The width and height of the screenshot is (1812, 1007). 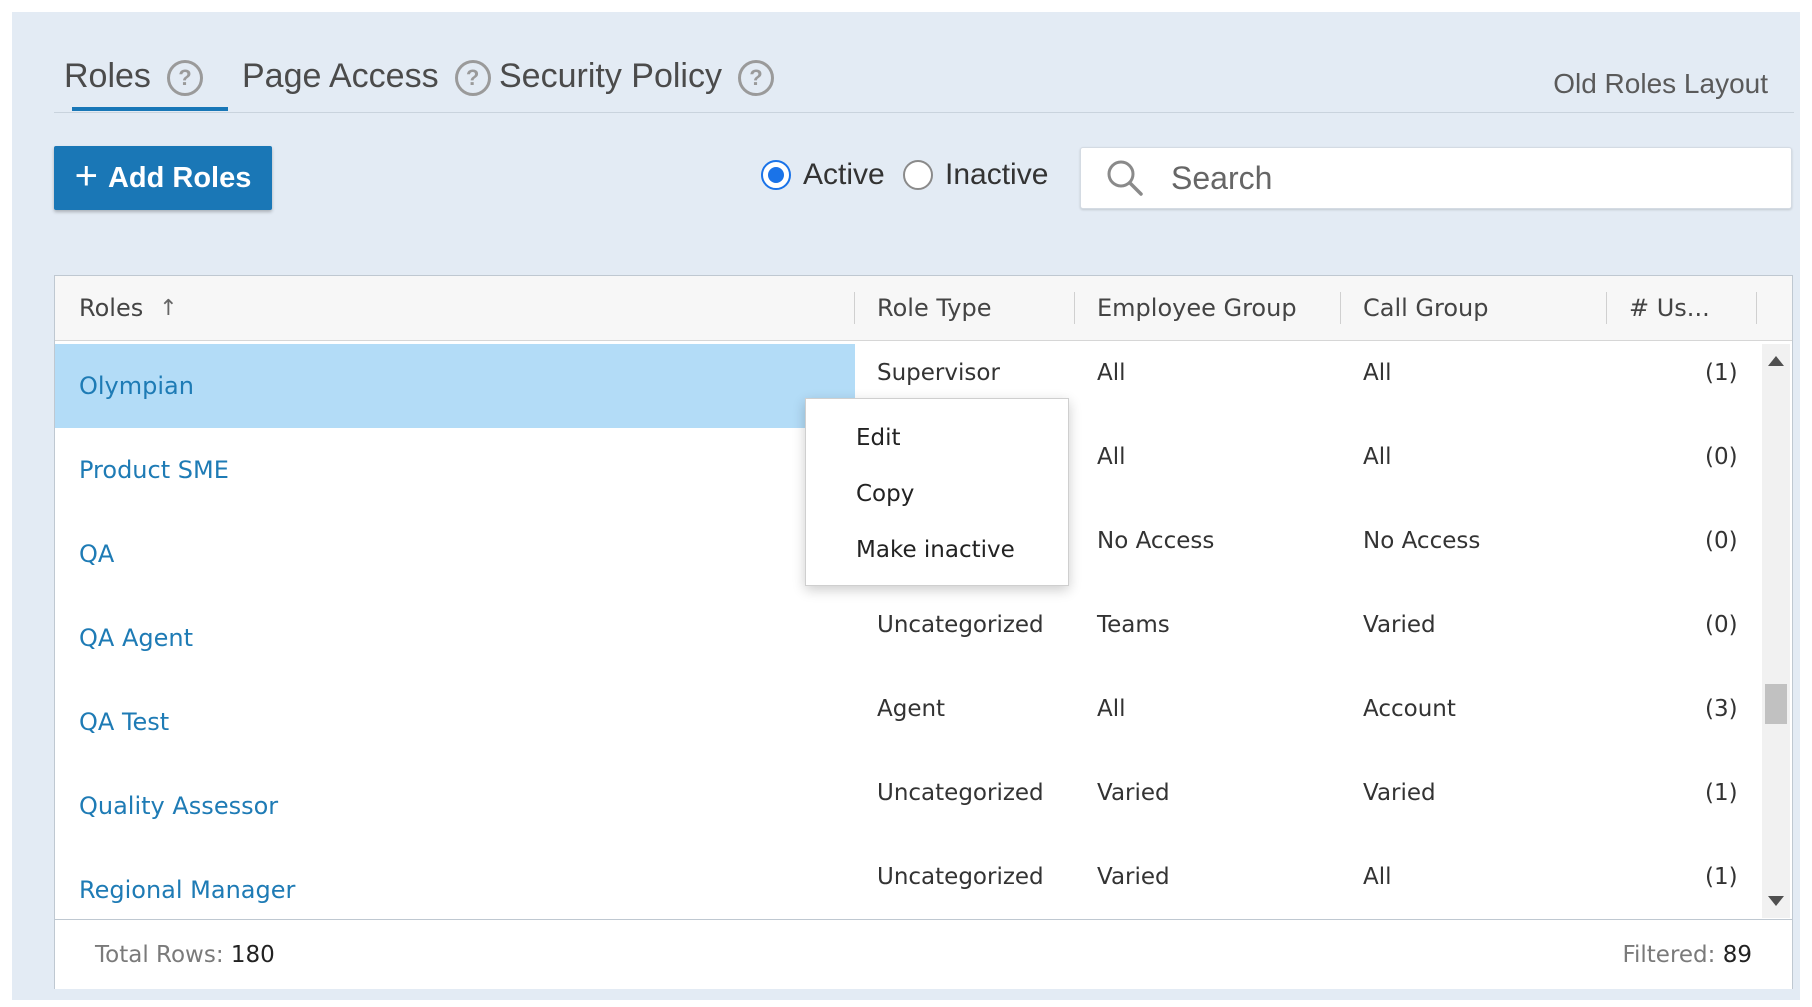 What do you see at coordinates (935, 550) in the screenshot?
I see `context-menu-make-inactive: Make inactive` at bounding box center [935, 550].